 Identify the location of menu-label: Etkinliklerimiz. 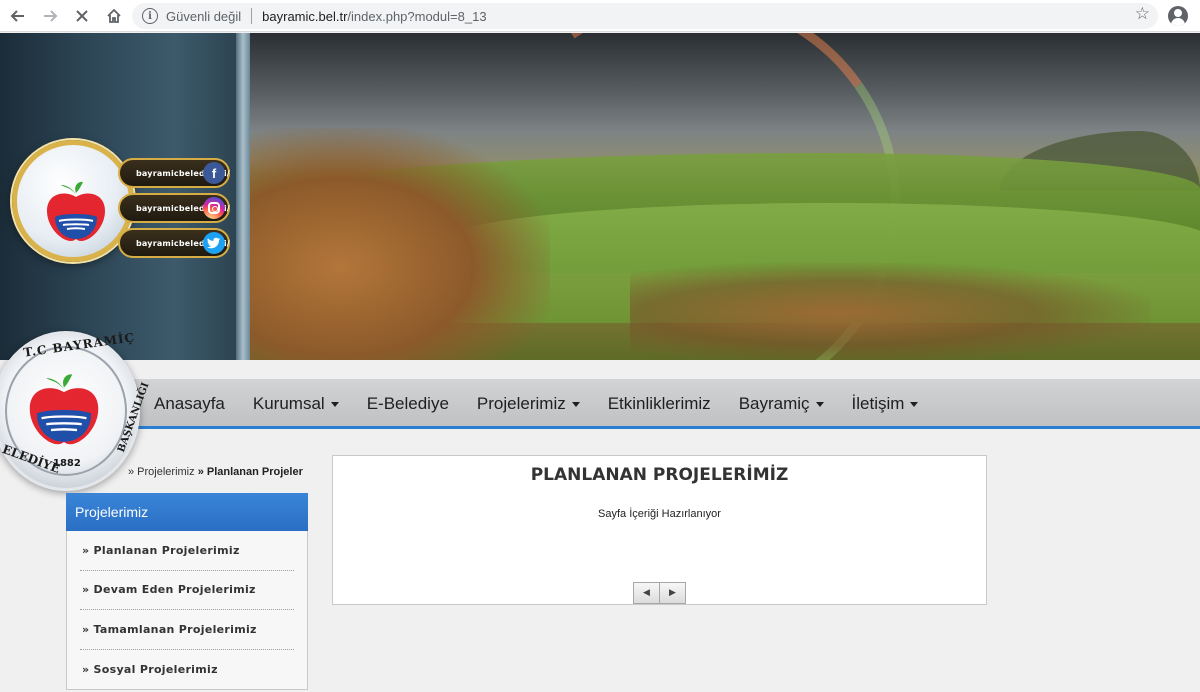
(659, 403).